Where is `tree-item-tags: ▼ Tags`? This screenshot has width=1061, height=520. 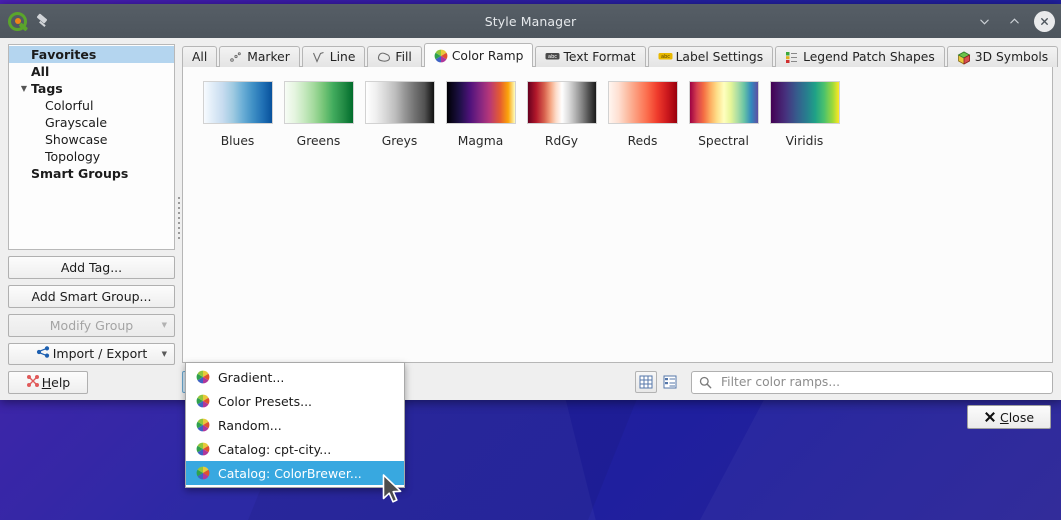
tree-item-tags: ▼ Tags is located at coordinates (91, 88).